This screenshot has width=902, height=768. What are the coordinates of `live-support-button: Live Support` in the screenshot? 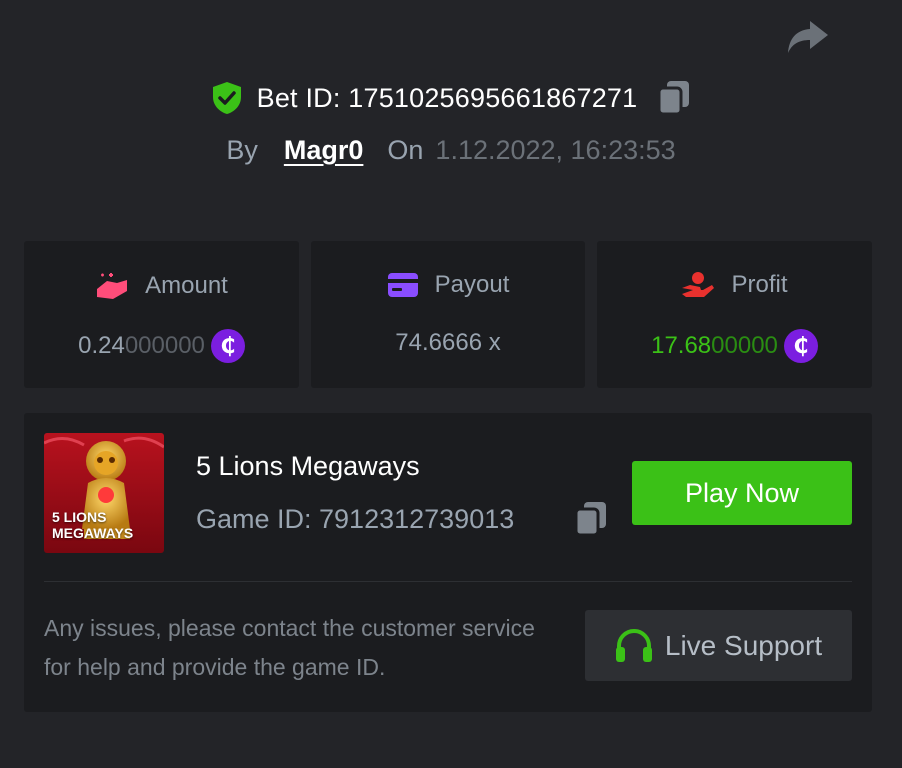 It's located at (718, 645).